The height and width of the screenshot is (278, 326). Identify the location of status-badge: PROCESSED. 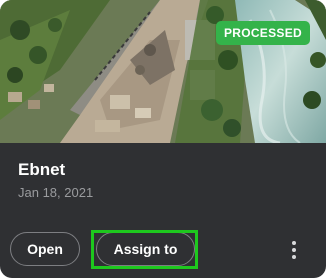
(262, 33).